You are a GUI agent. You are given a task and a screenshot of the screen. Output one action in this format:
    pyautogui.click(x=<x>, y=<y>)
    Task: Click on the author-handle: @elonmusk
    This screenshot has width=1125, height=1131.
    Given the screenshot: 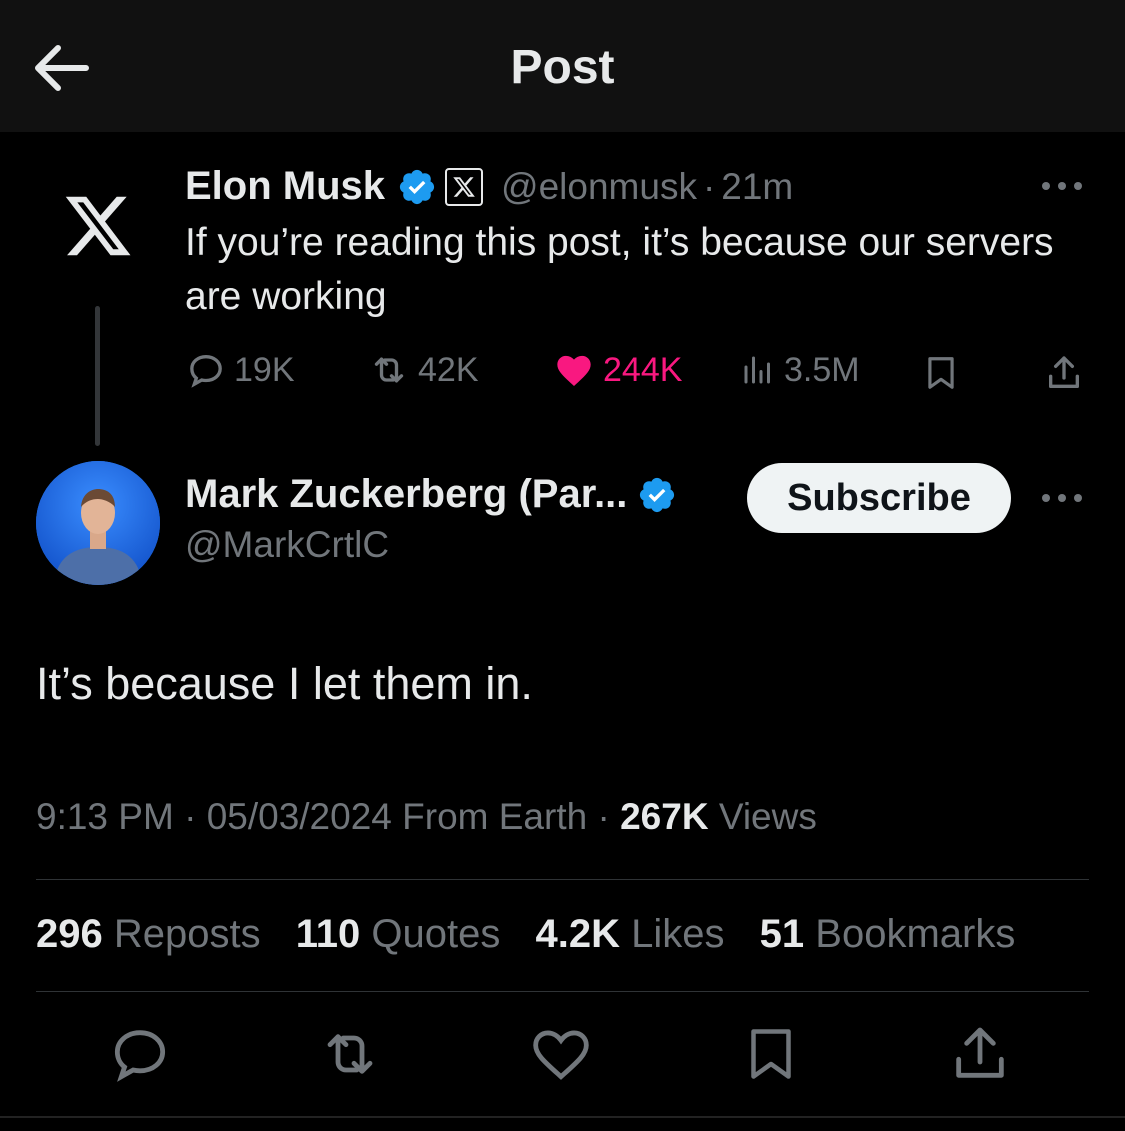 What is the action you would take?
    pyautogui.click(x=599, y=187)
    